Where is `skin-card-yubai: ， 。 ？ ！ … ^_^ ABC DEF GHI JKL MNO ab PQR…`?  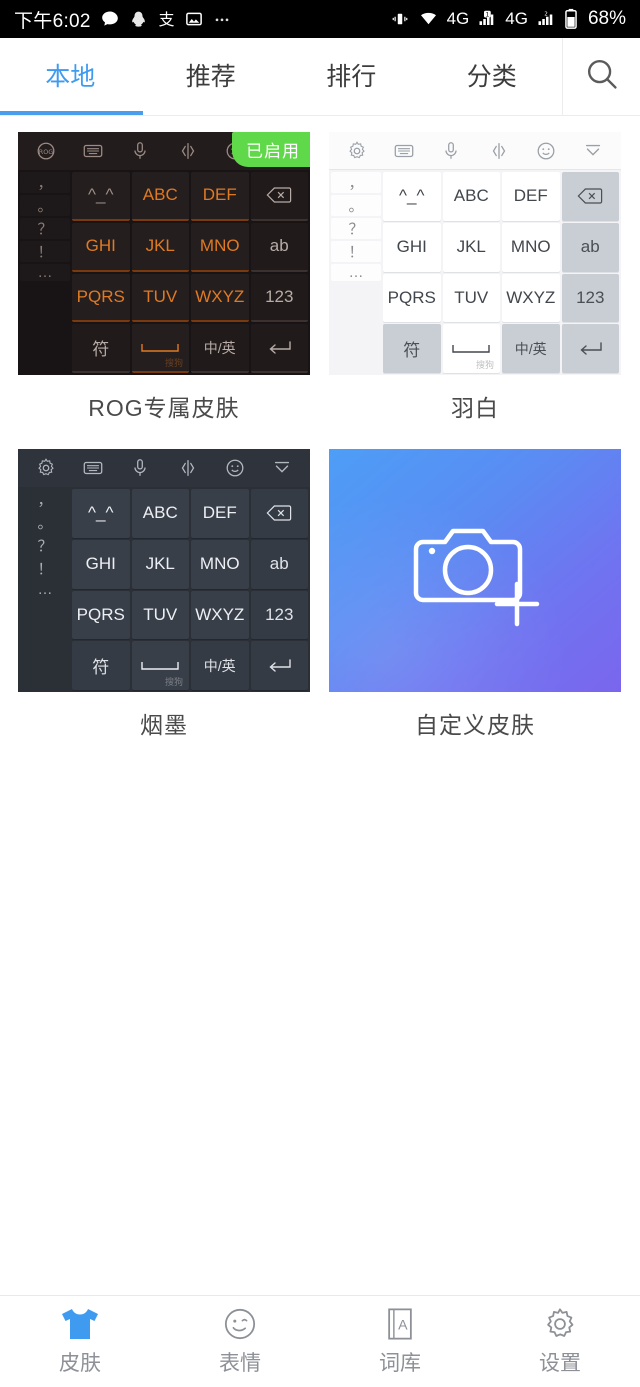
skin-card-yubai: ， 。 ？ ！ … ^_^ ABC DEF GHI JKL MNO ab PQR… is located at coordinates (475, 286).